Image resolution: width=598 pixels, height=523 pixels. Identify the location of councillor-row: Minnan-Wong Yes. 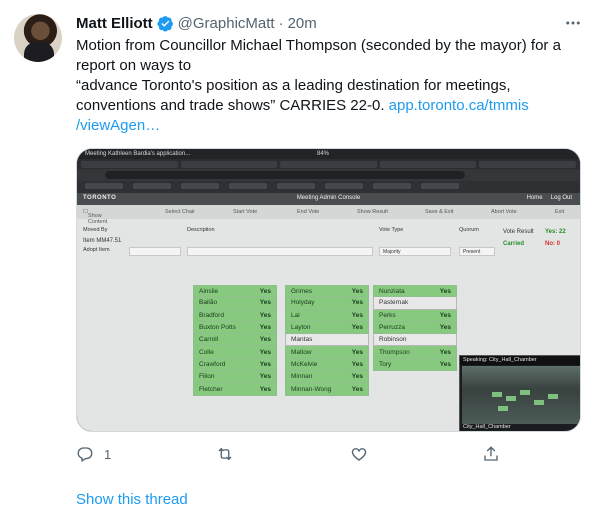
(327, 389).